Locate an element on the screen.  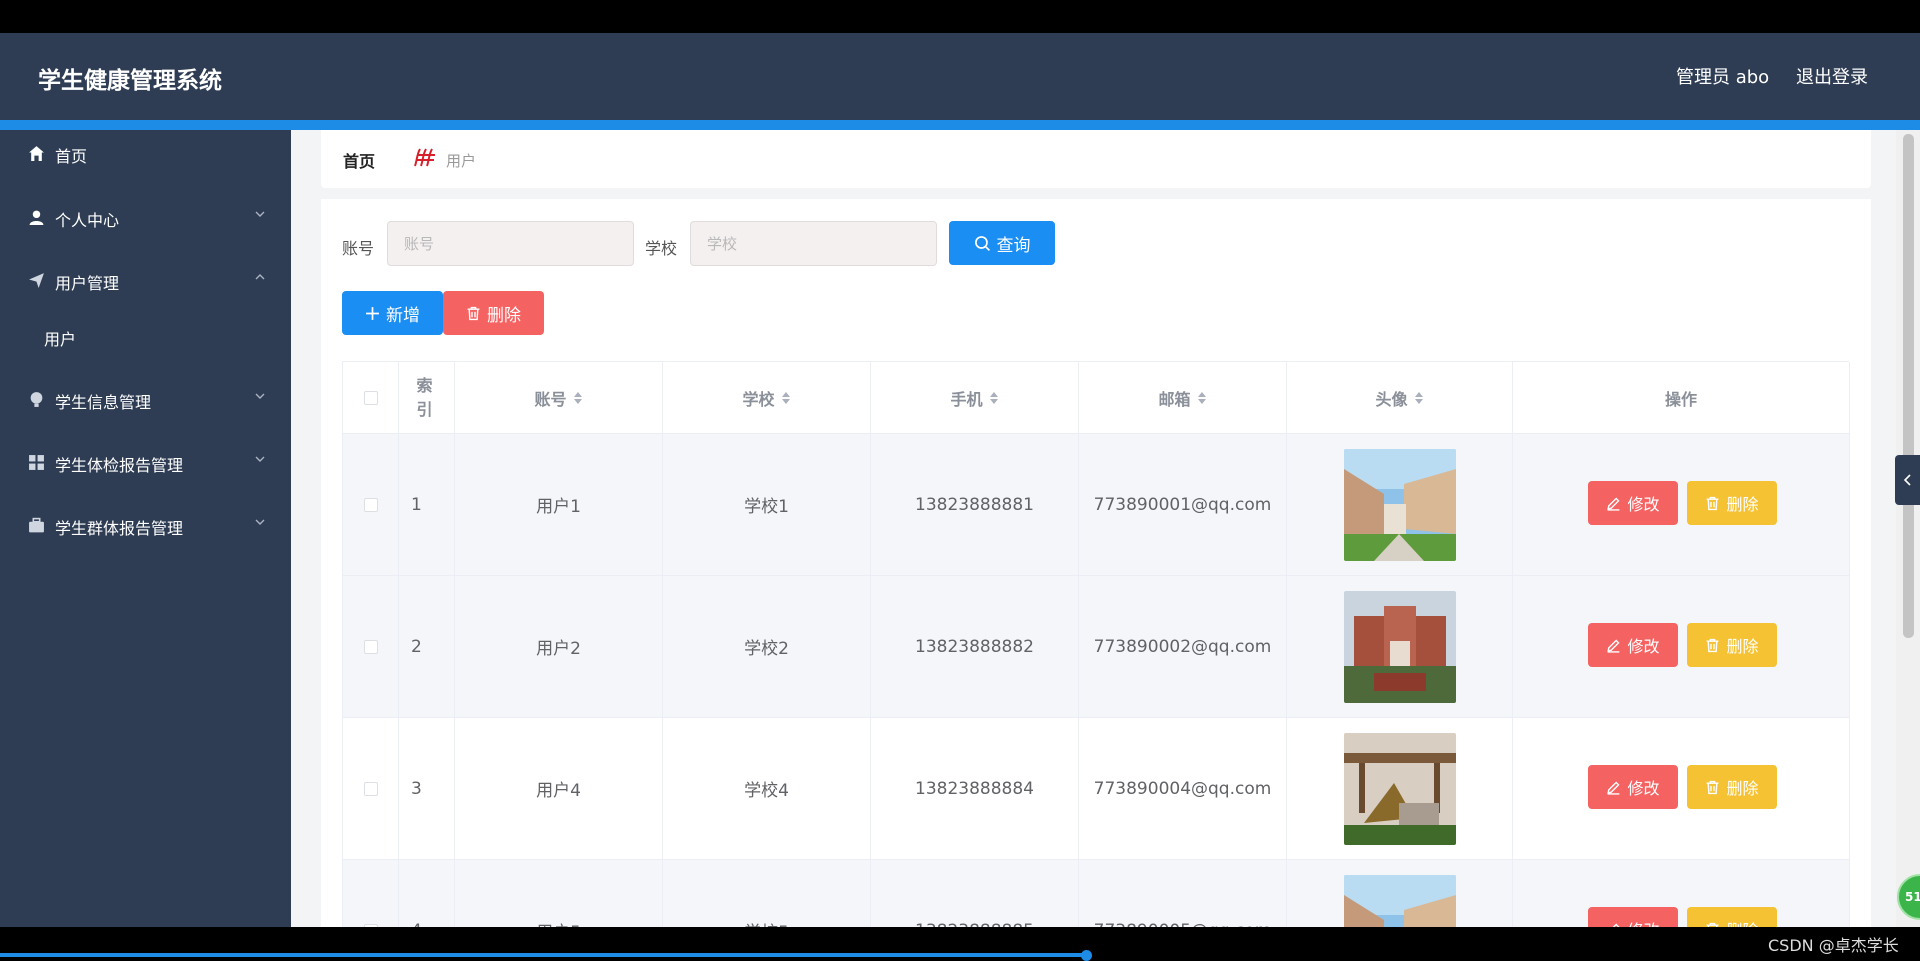
header-avatar: 头像 is located at coordinates (1400, 398).